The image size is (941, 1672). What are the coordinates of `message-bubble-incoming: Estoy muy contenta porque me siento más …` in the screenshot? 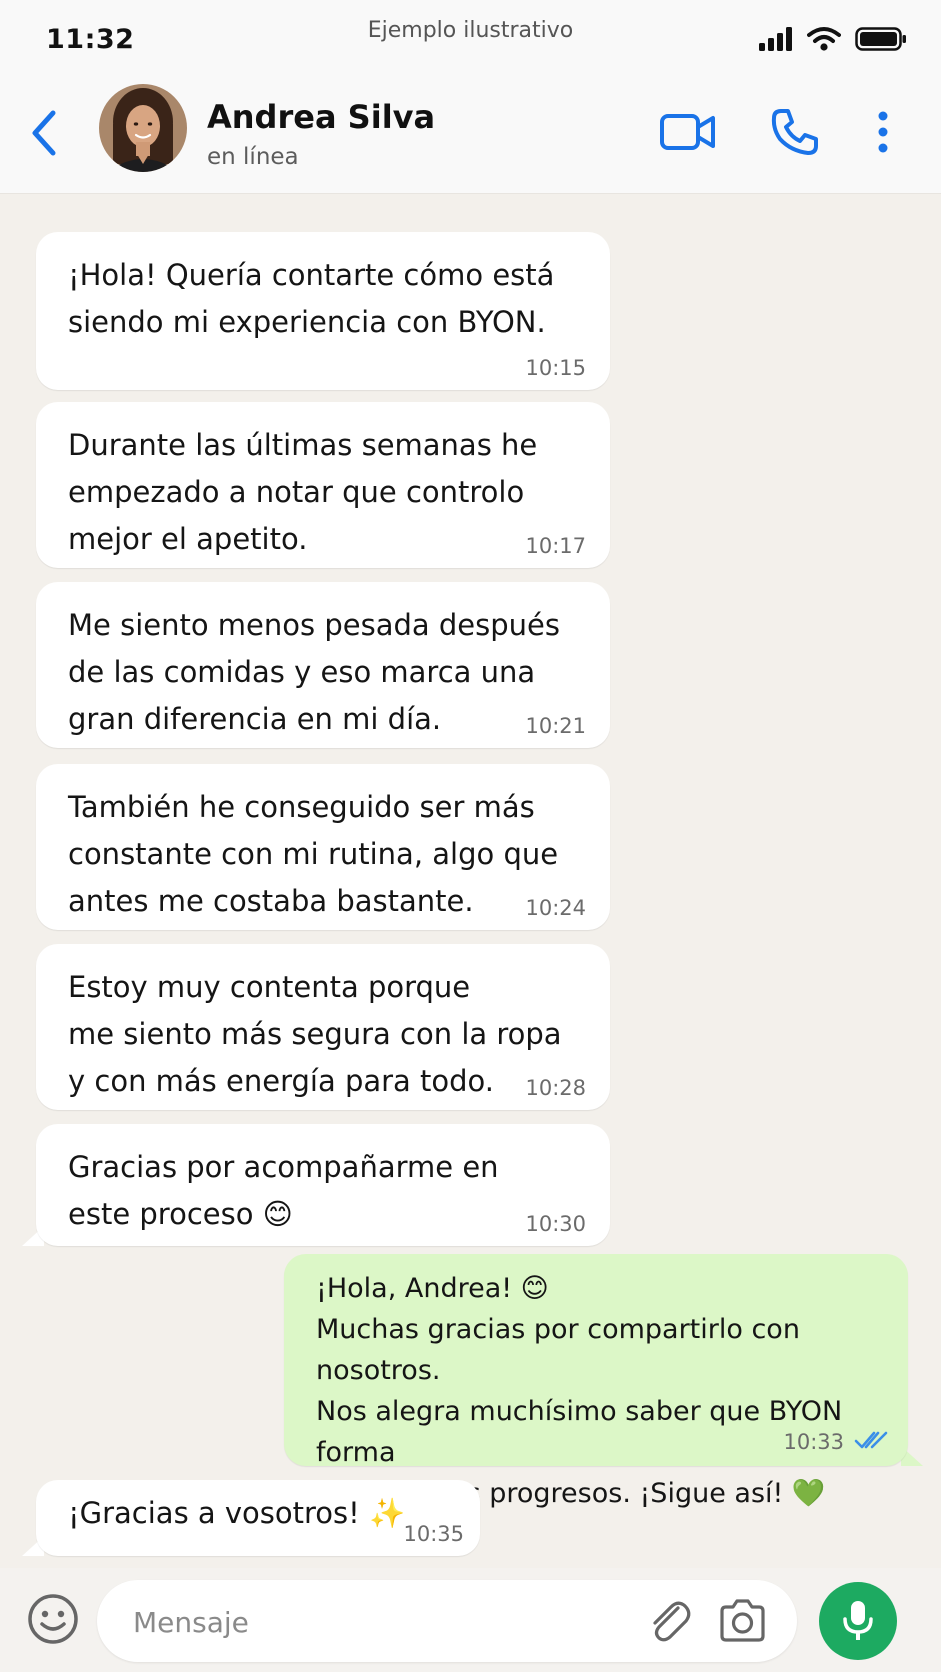 It's located at (323, 1027).